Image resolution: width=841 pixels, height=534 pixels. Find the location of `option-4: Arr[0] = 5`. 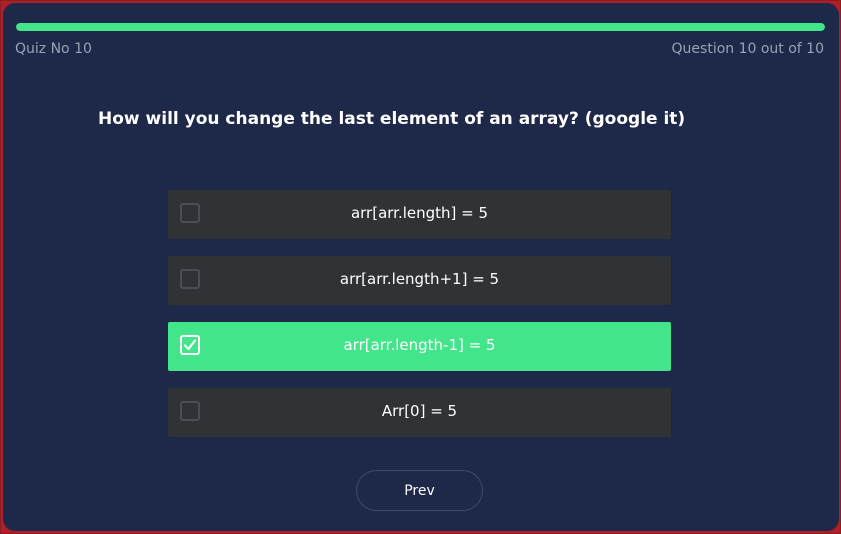

option-4: Arr[0] = 5 is located at coordinates (419, 412).